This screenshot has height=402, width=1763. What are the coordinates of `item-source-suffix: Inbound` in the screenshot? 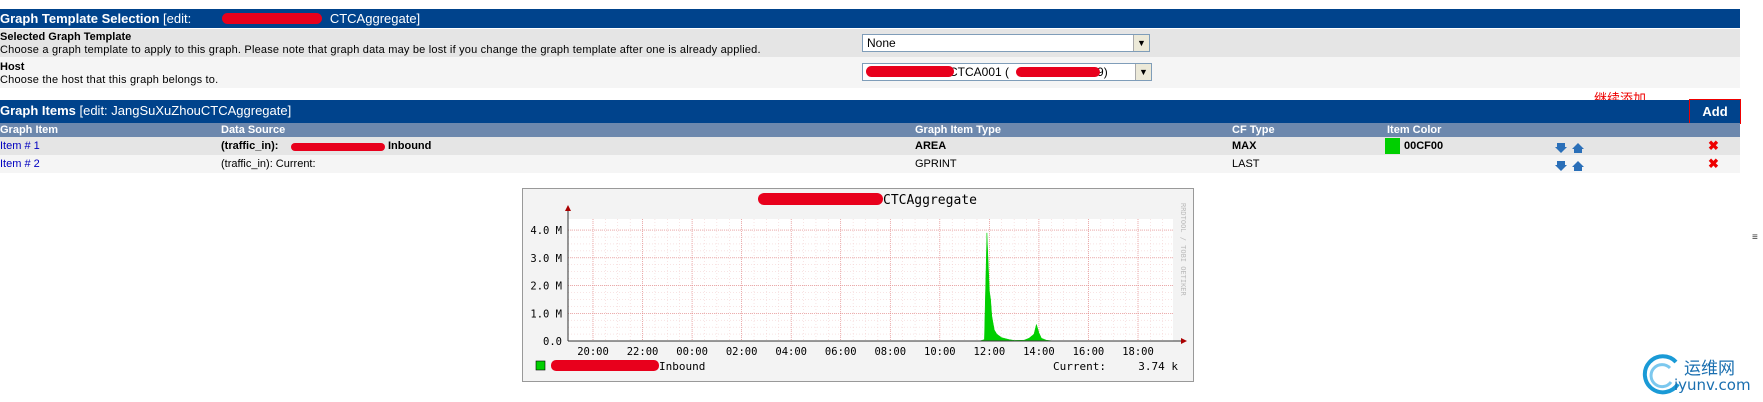 It's located at (410, 146).